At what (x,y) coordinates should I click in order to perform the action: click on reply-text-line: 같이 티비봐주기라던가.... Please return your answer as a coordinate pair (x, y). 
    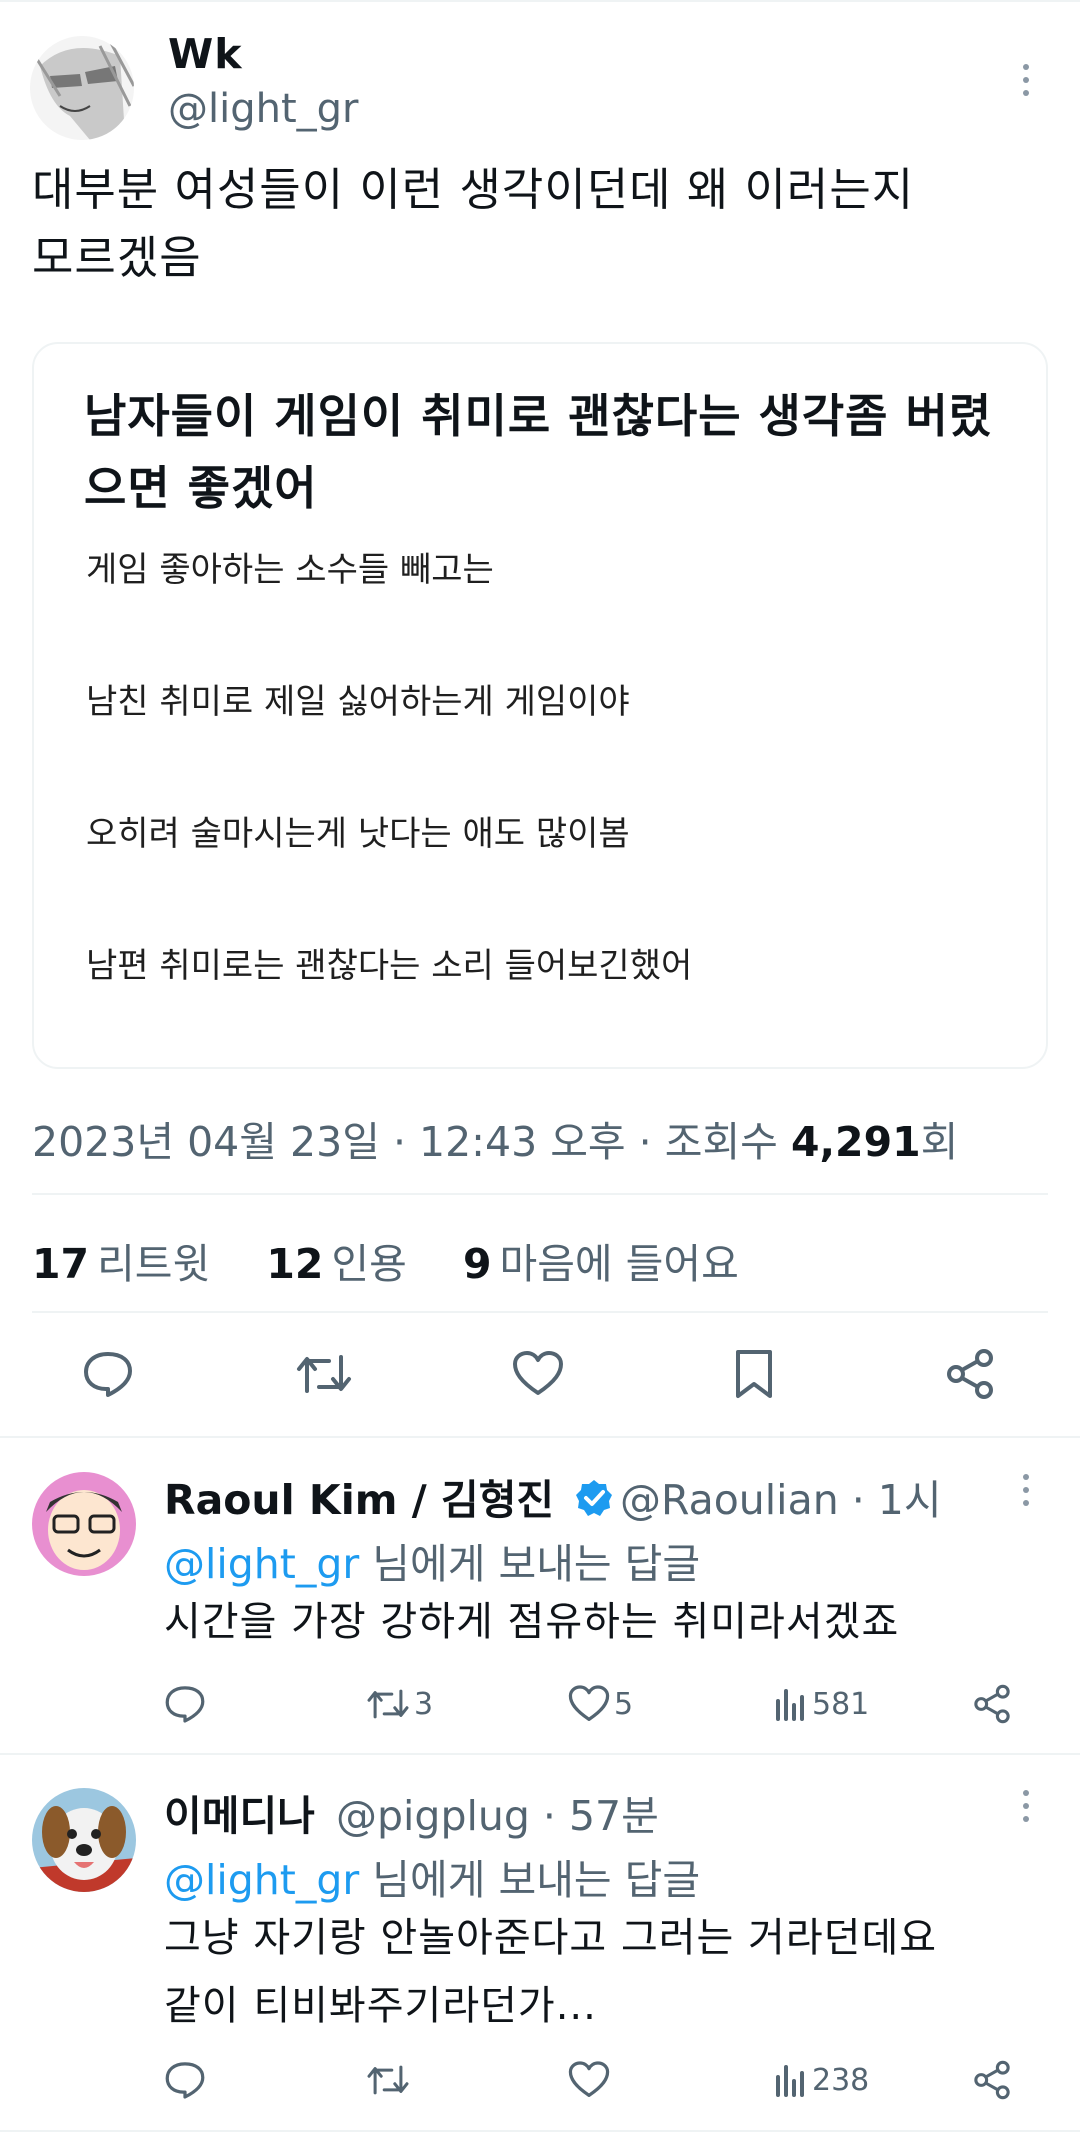
    Looking at the image, I should click on (380, 2006).